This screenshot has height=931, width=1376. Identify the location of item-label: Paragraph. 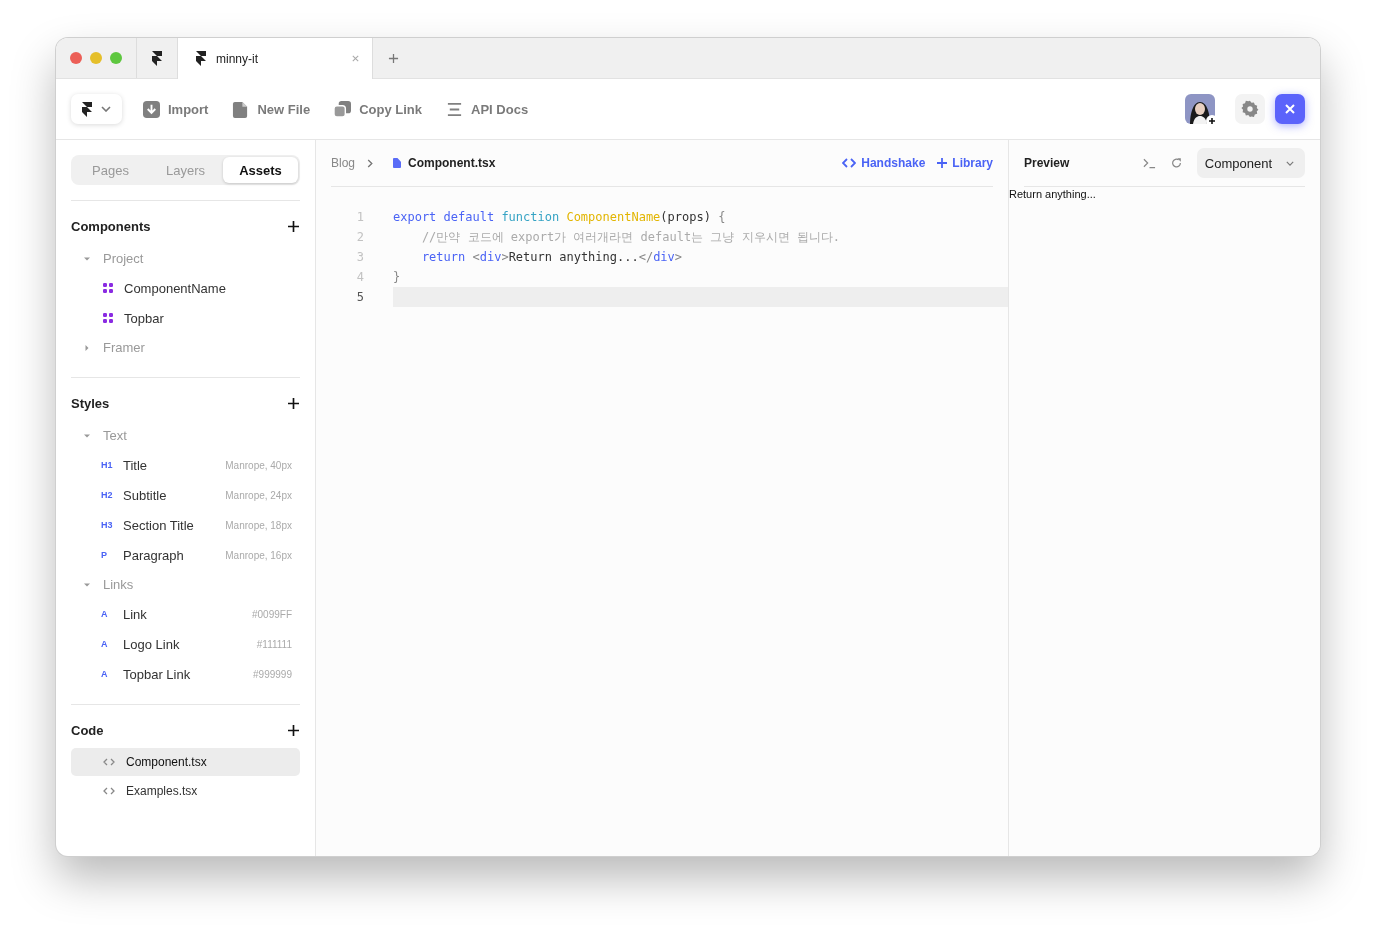
(154, 555).